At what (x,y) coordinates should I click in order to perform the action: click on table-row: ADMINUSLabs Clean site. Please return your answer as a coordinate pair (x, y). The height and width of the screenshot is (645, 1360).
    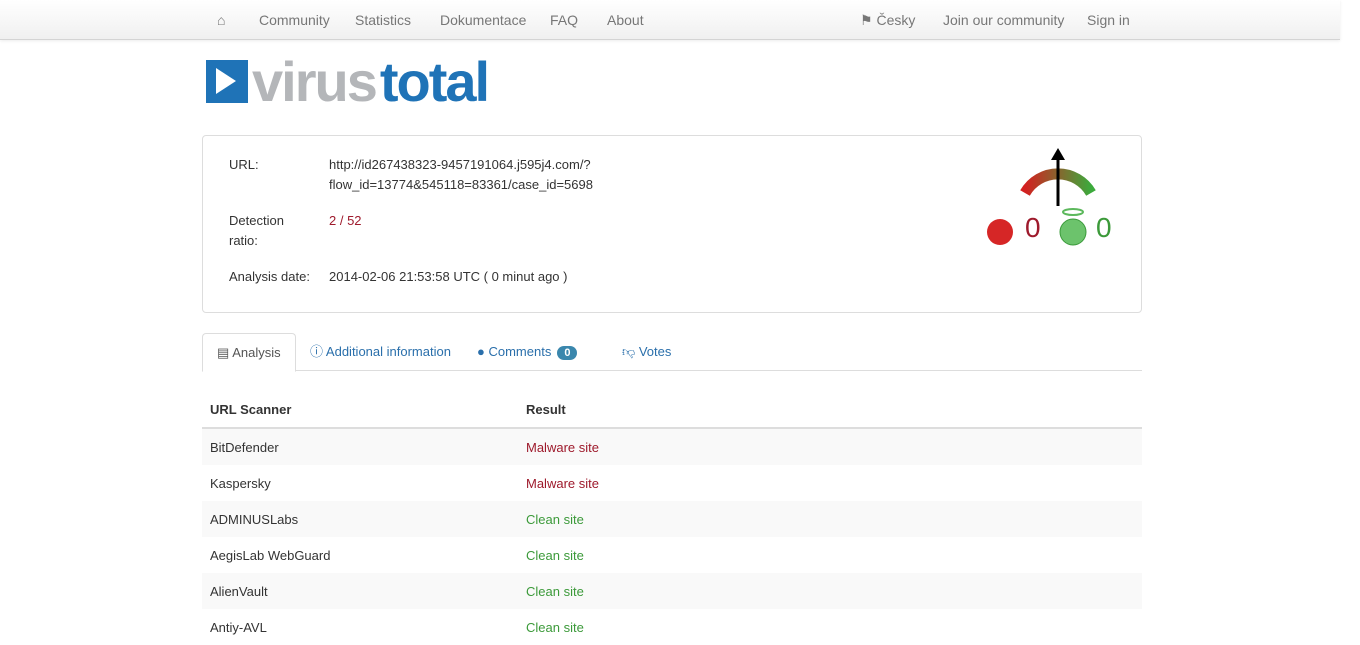
    Looking at the image, I should click on (672, 519).